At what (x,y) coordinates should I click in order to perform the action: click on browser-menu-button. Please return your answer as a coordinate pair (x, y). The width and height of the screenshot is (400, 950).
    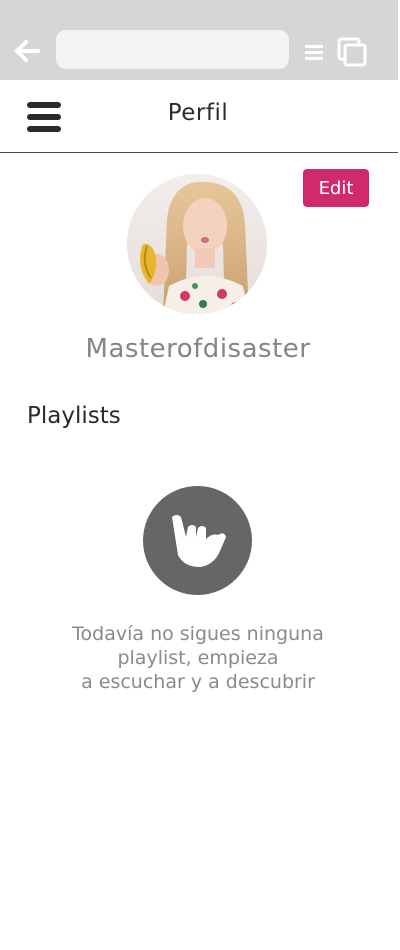
    Looking at the image, I should click on (314, 52).